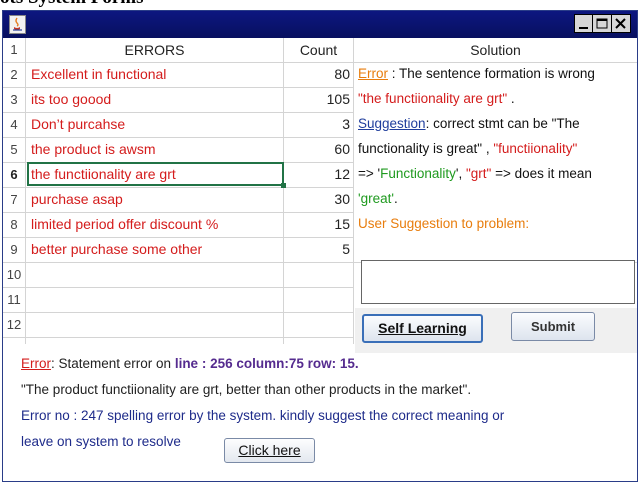 The height and width of the screenshot is (485, 644). Describe the element at coordinates (320, 24) in the screenshot. I see `title-bar` at that location.